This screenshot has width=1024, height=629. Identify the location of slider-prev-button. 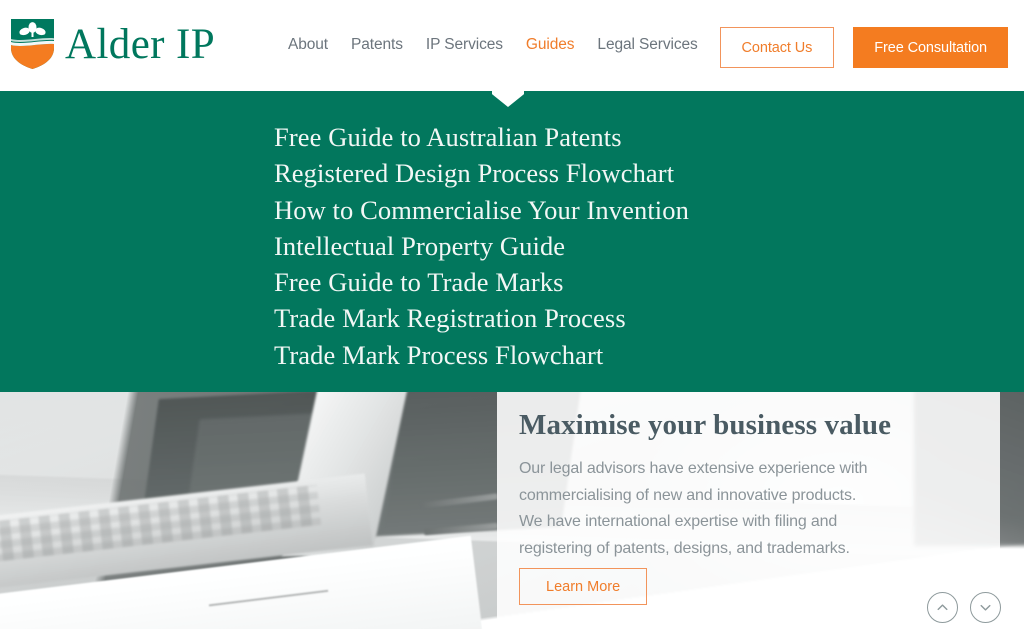
(942, 607).